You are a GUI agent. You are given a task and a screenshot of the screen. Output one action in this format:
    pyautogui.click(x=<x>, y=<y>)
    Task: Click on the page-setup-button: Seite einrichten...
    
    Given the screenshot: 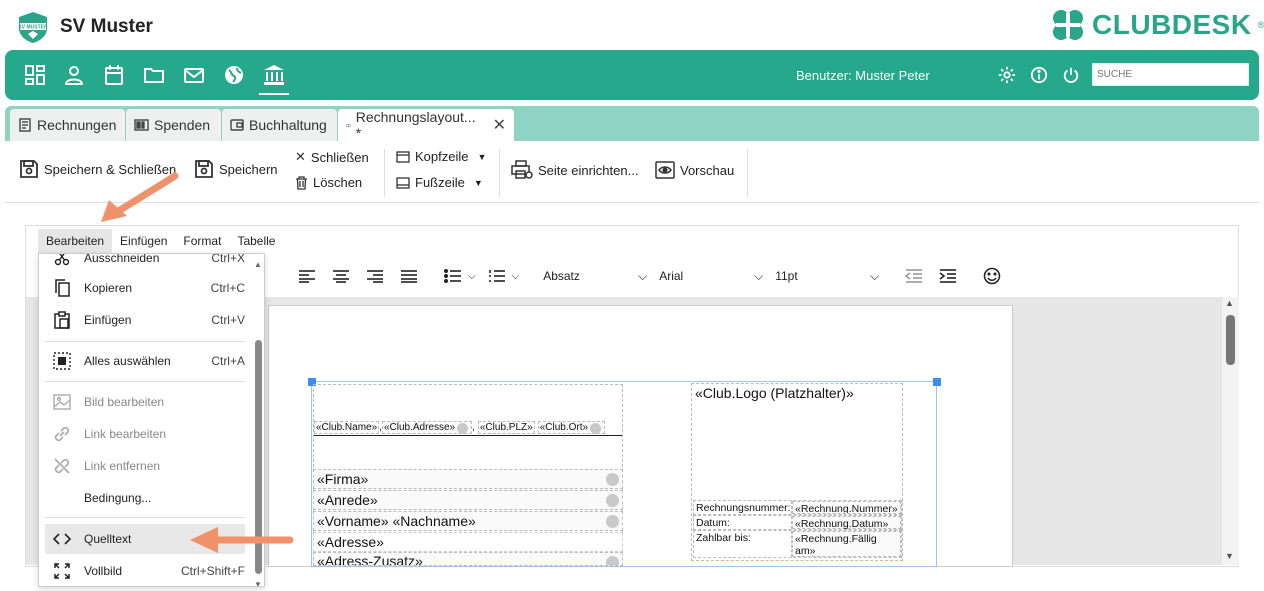 What is the action you would take?
    pyautogui.click(x=574, y=170)
    